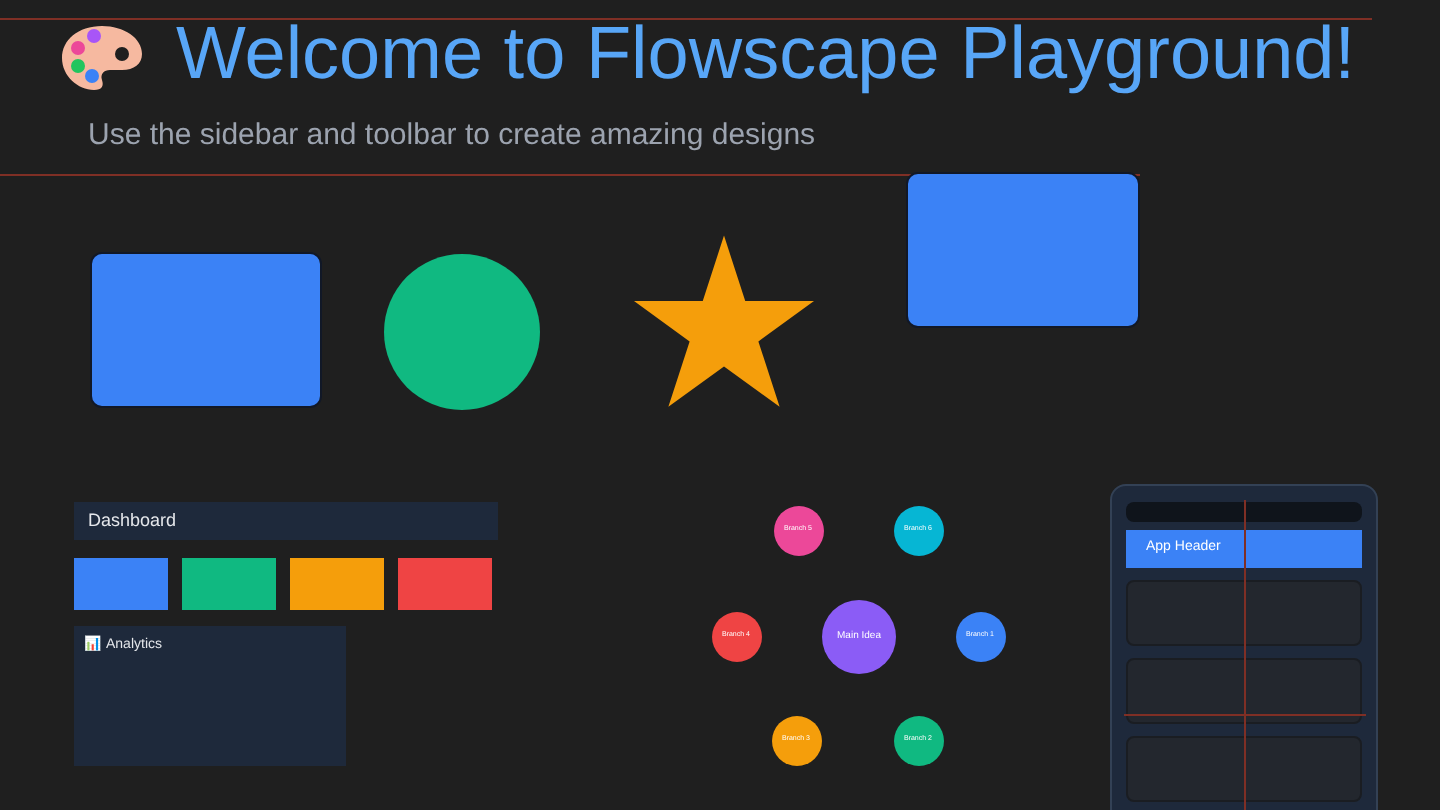 The height and width of the screenshot is (810, 1440). I want to click on welcome-title: Welcome to Flowscape Playground!, so click(766, 54).